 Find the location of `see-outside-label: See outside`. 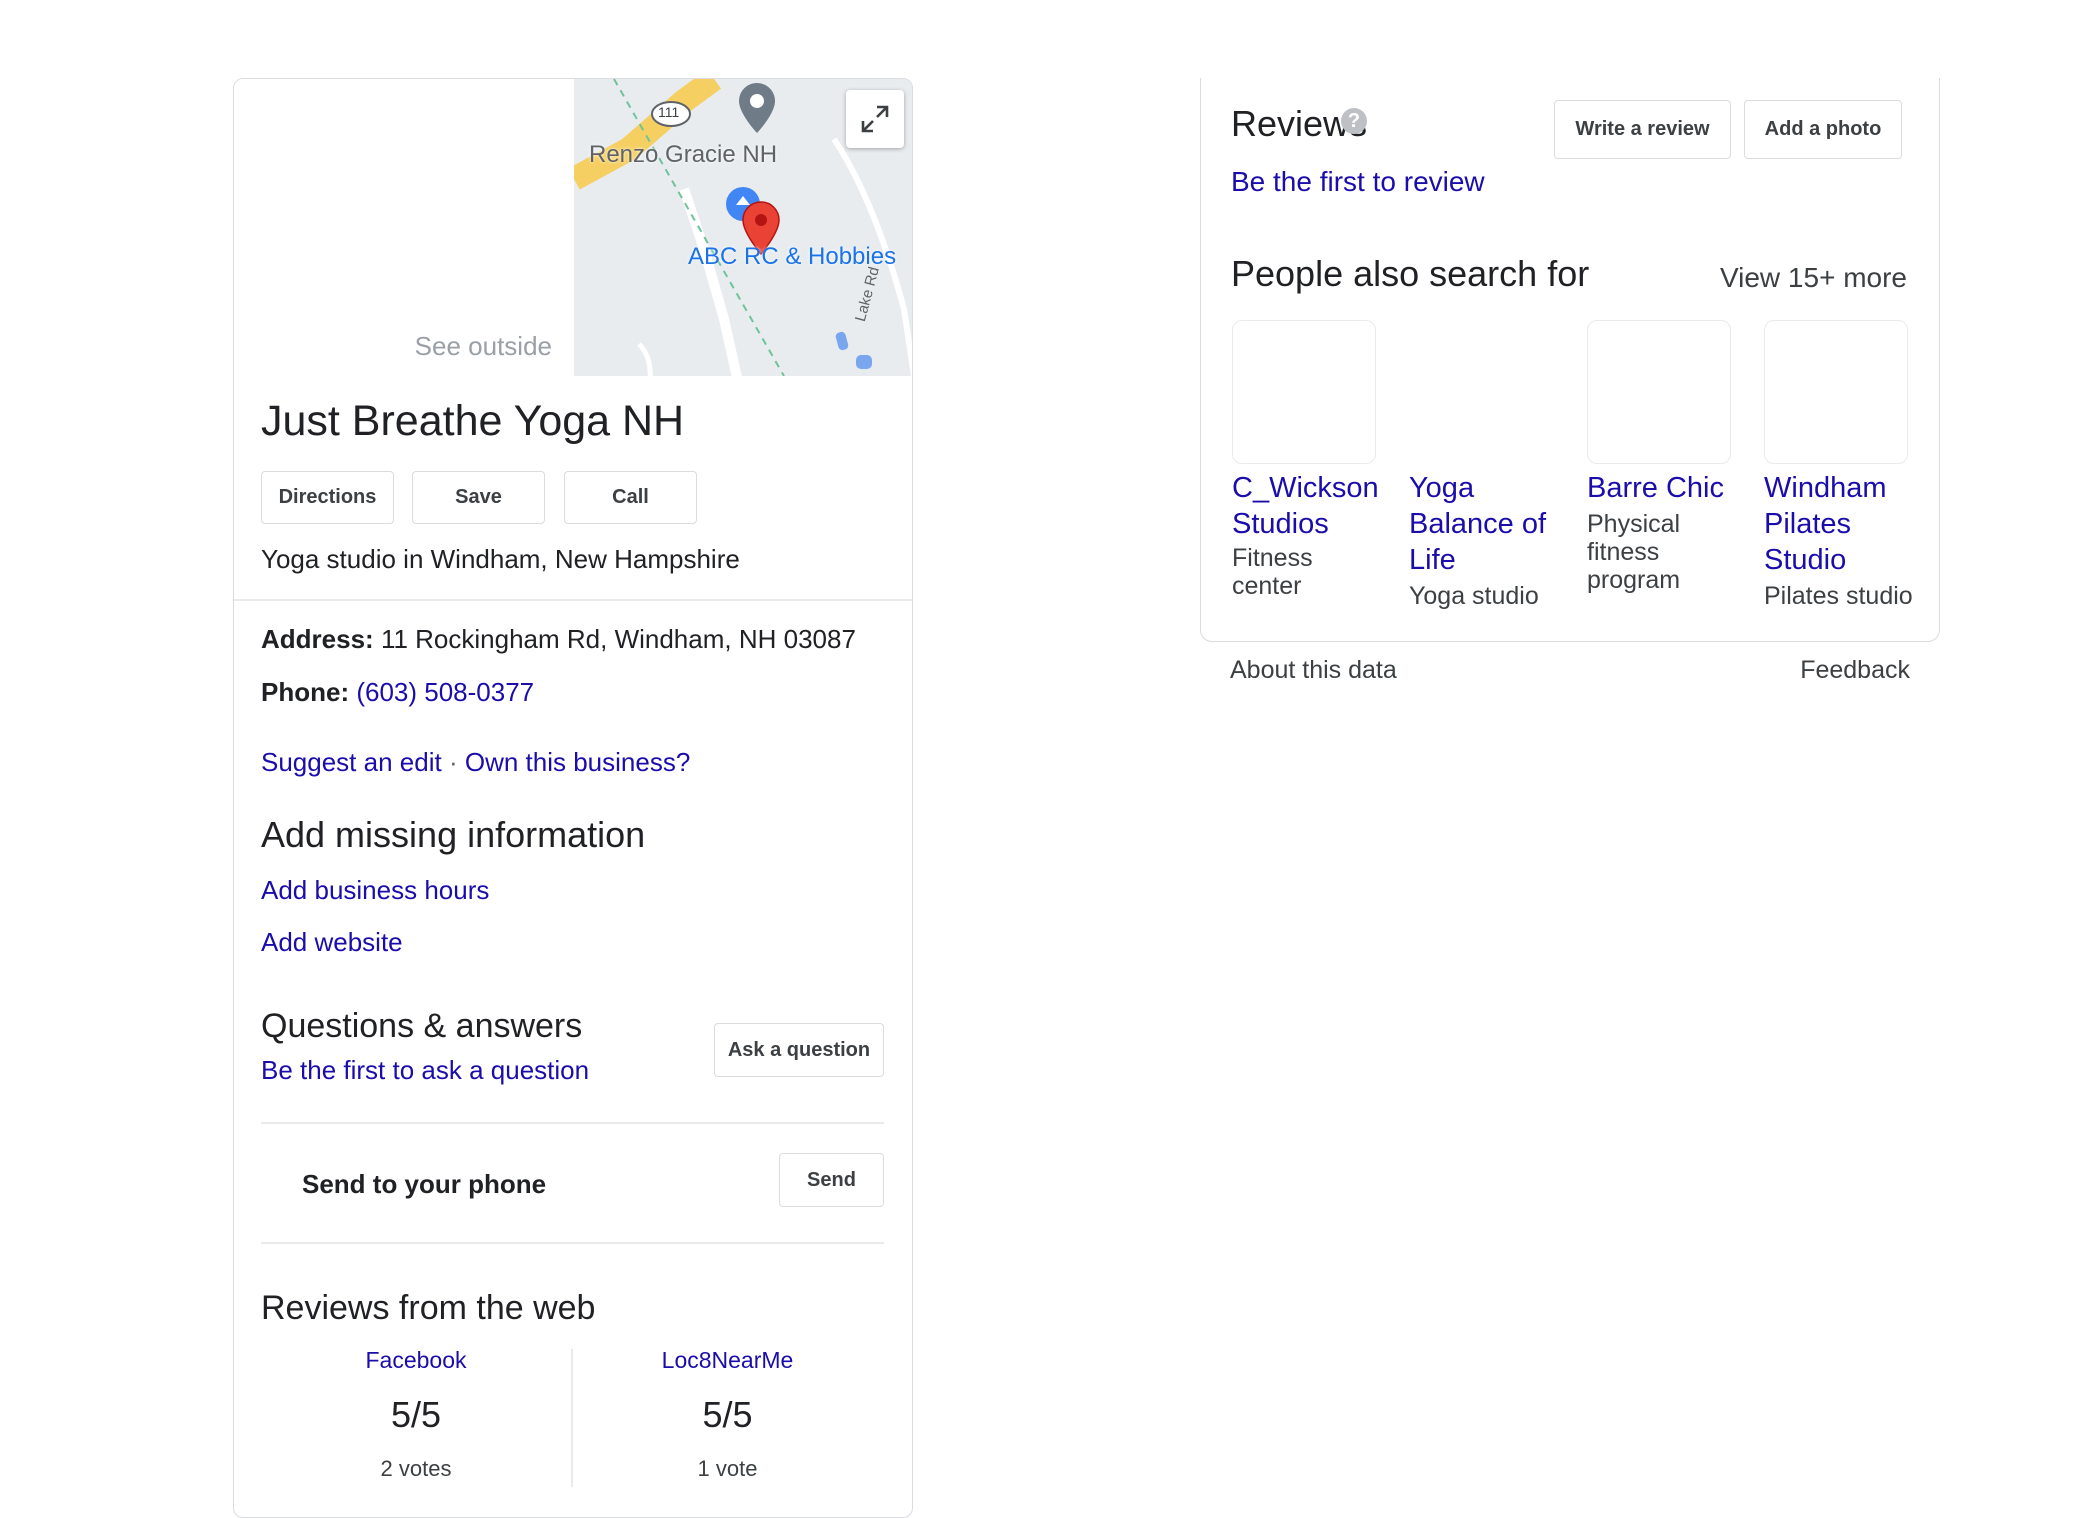

see-outside-label: See outside is located at coordinates (483, 346).